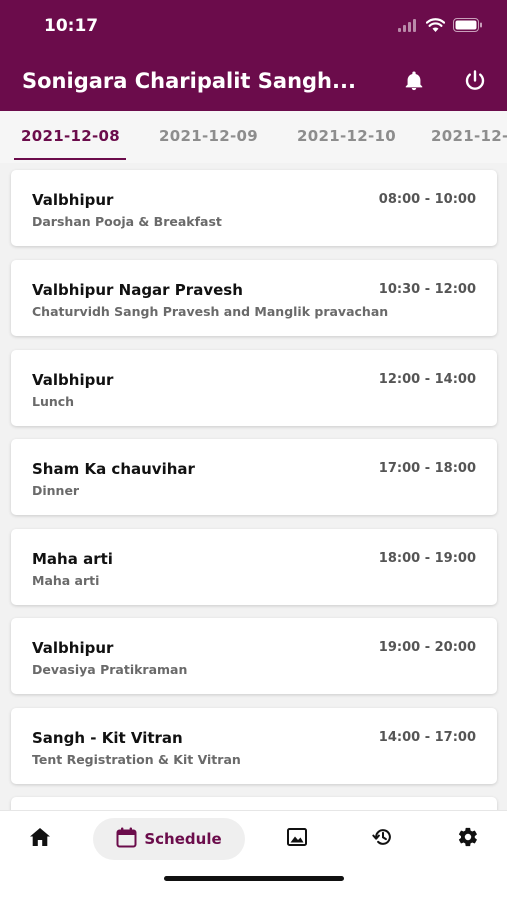  I want to click on event-time: 14:00 - 17:00, so click(427, 737).